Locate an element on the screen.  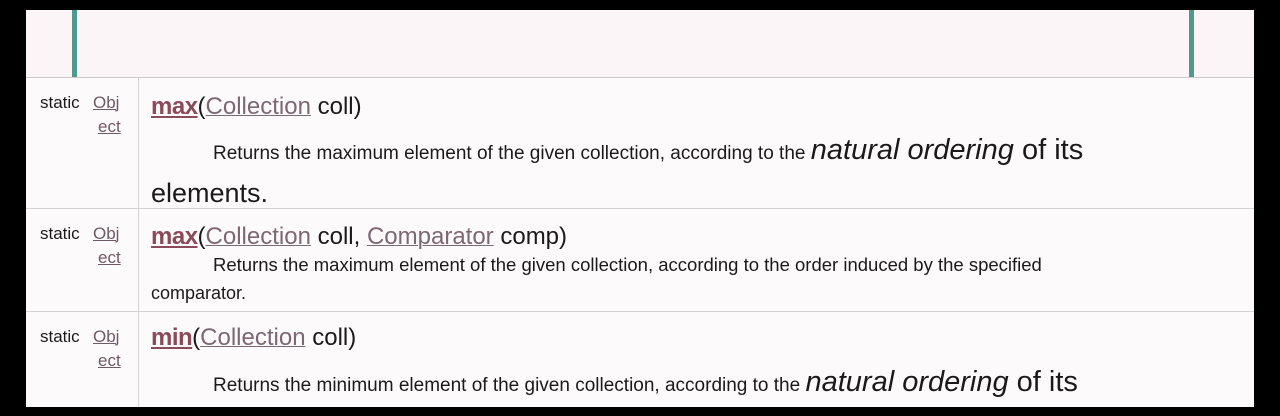
method-signature: max(Collection coll, Comparator comp) is located at coordinates (359, 237).